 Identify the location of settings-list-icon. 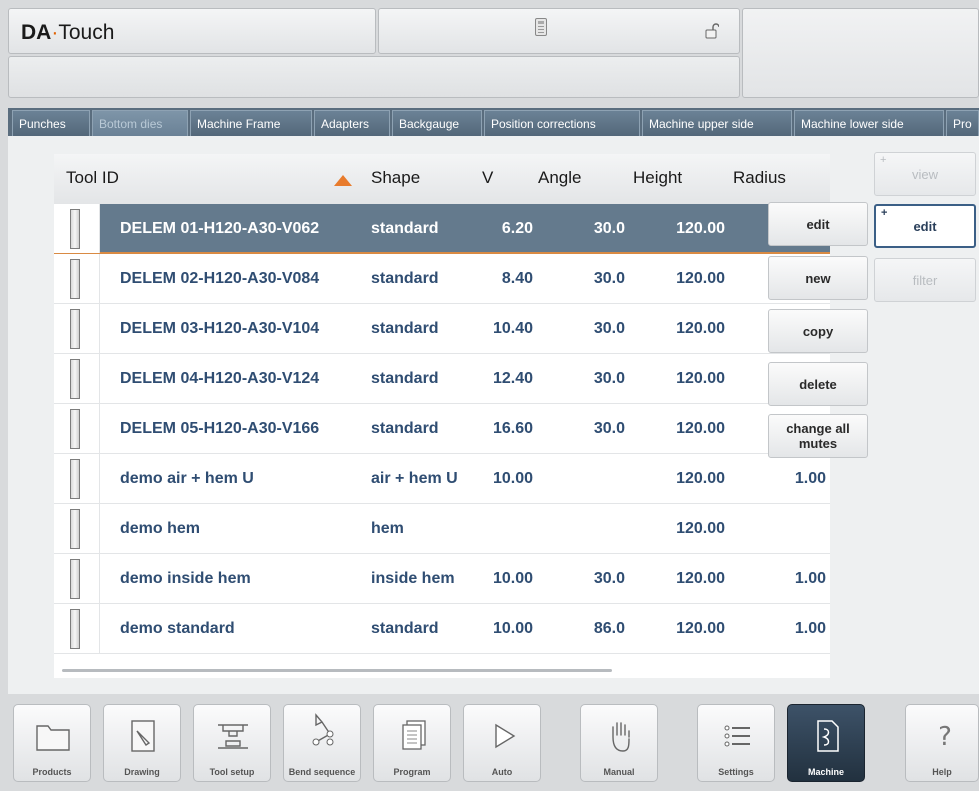
(737, 736).